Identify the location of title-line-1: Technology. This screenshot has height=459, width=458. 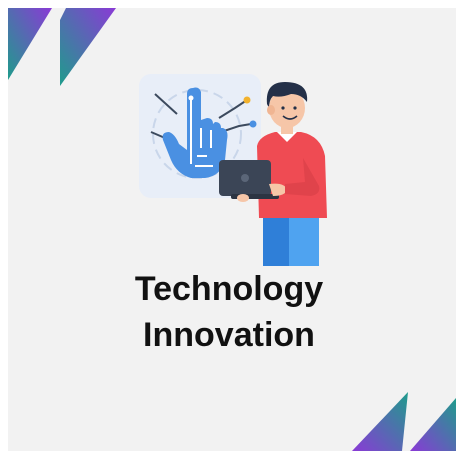
(229, 289).